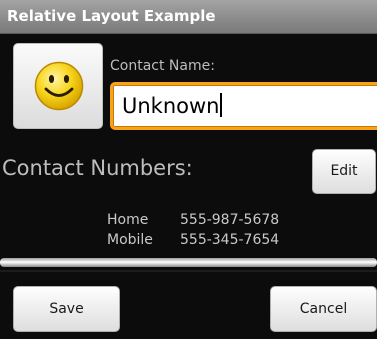  What do you see at coordinates (243, 106) in the screenshot?
I see `contact-name-field: Unknown` at bounding box center [243, 106].